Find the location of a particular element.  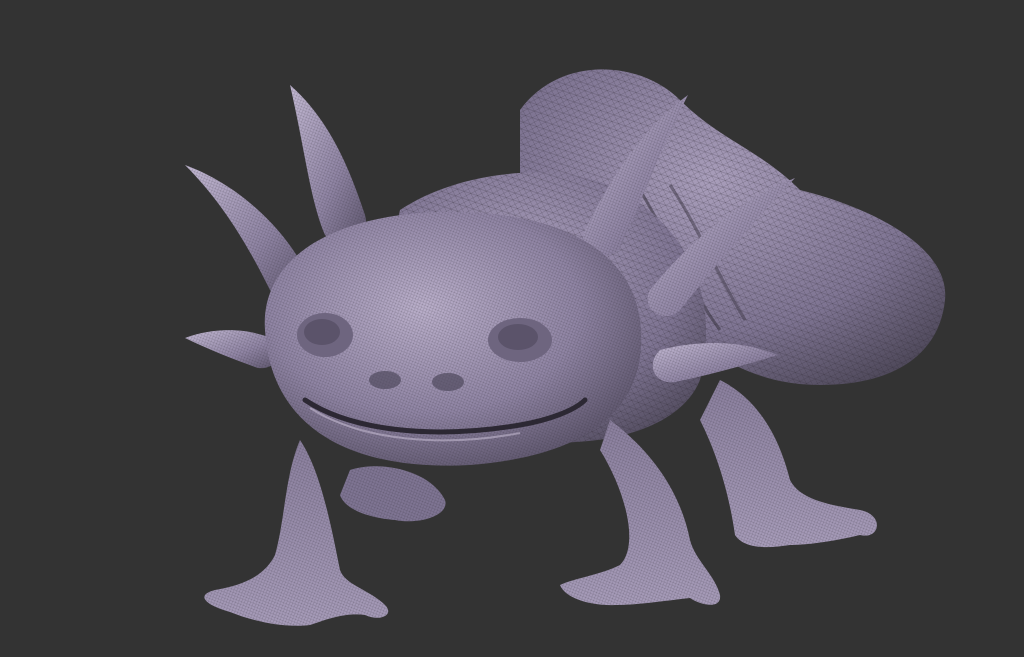

head is located at coordinates (453, 338).